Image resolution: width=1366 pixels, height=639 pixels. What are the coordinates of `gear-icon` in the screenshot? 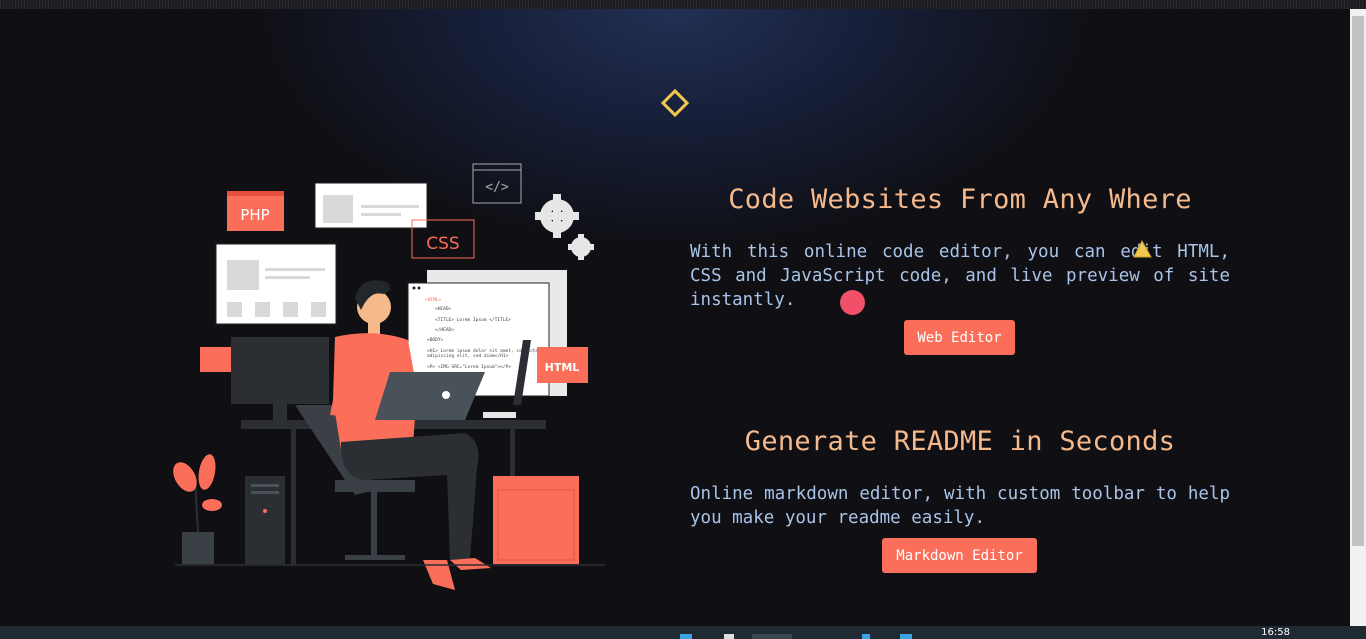 It's located at (564, 227).